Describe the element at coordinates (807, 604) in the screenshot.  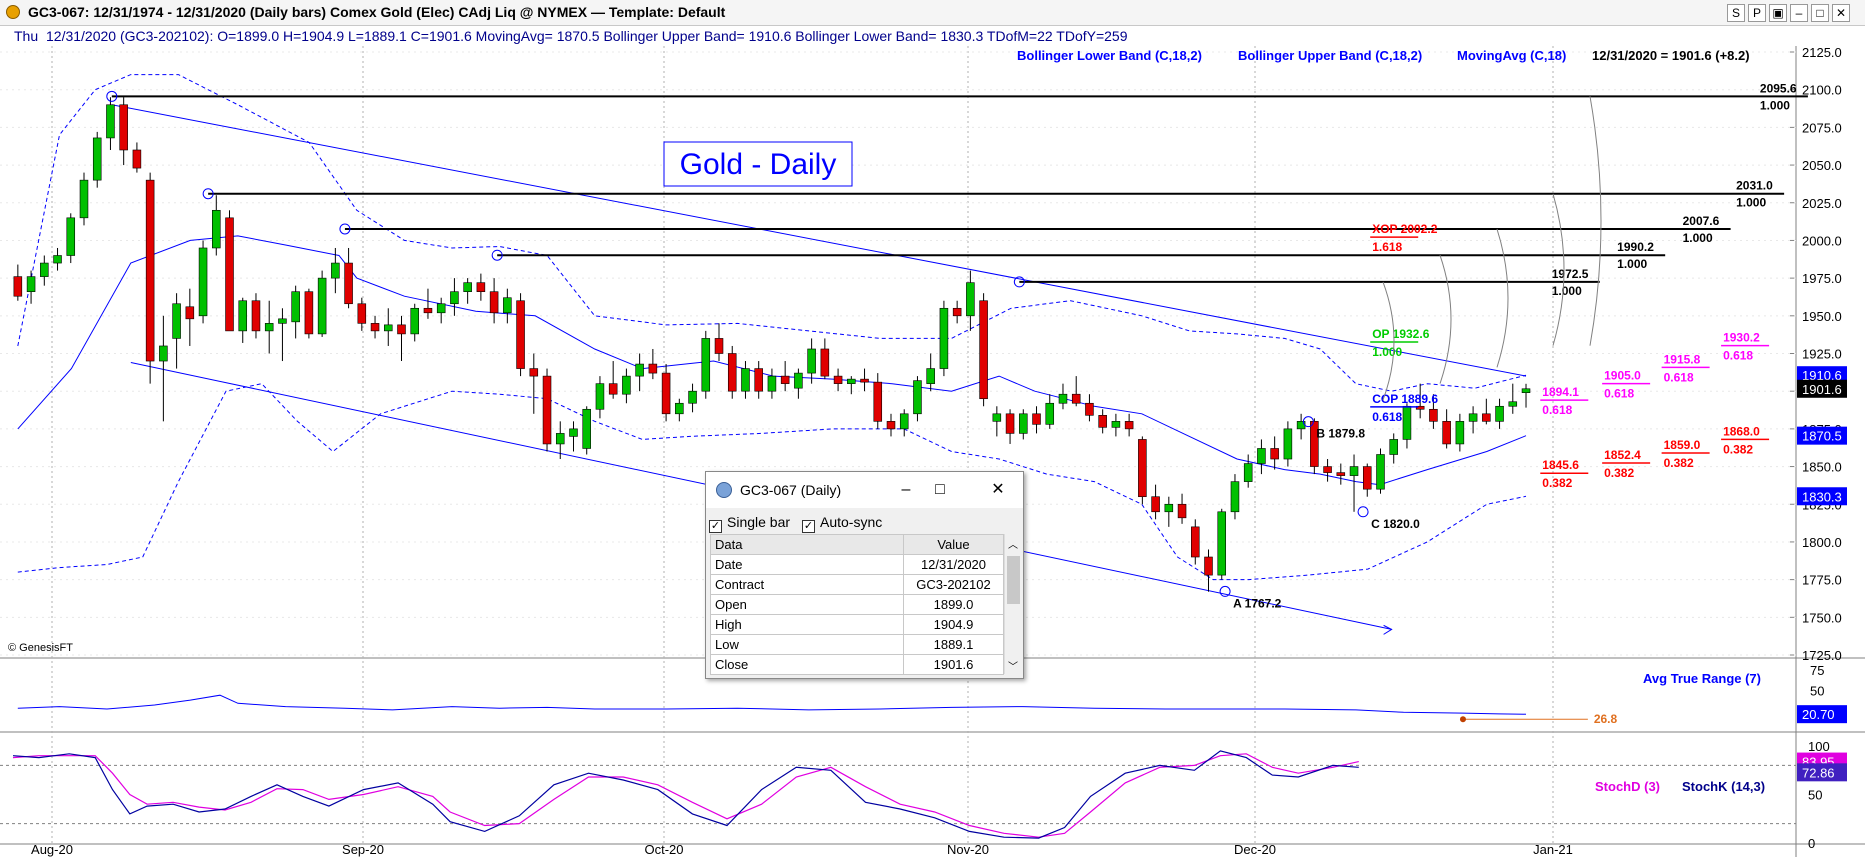
I see `row-key: Open` at that location.